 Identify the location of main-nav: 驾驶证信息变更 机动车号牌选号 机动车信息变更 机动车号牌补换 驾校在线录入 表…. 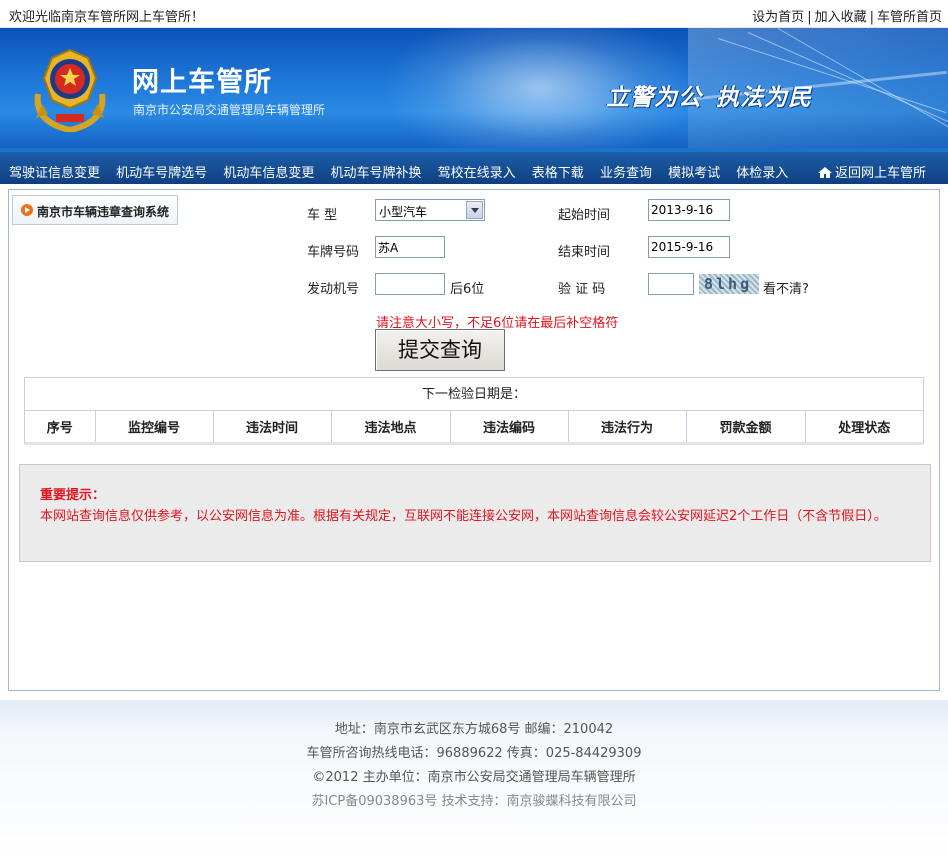
(474, 166).